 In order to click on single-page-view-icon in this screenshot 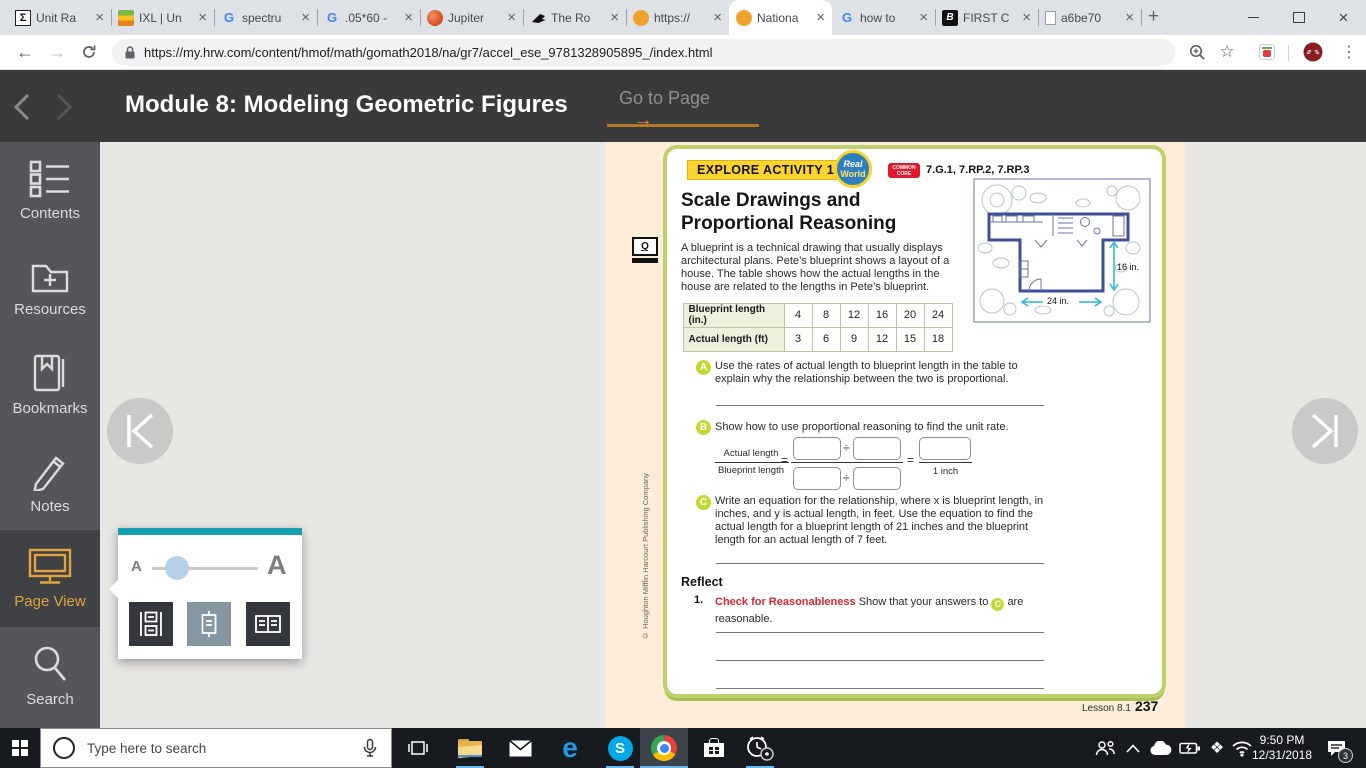, I will do `click(209, 624)`.